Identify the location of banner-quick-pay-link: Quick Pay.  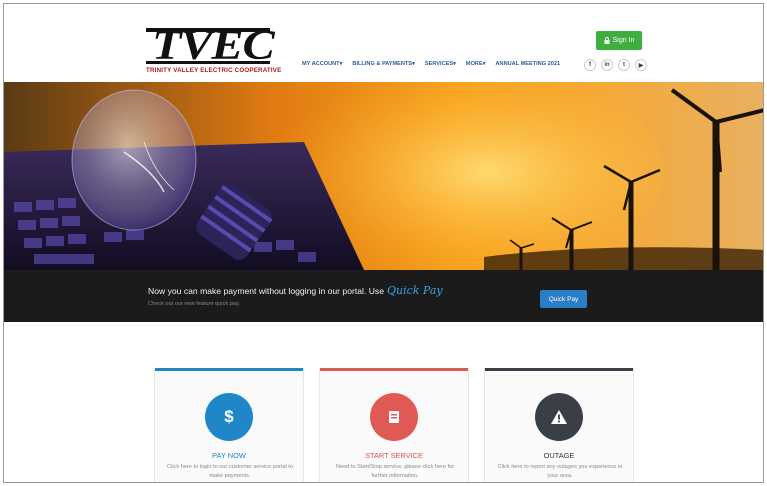
(415, 290).